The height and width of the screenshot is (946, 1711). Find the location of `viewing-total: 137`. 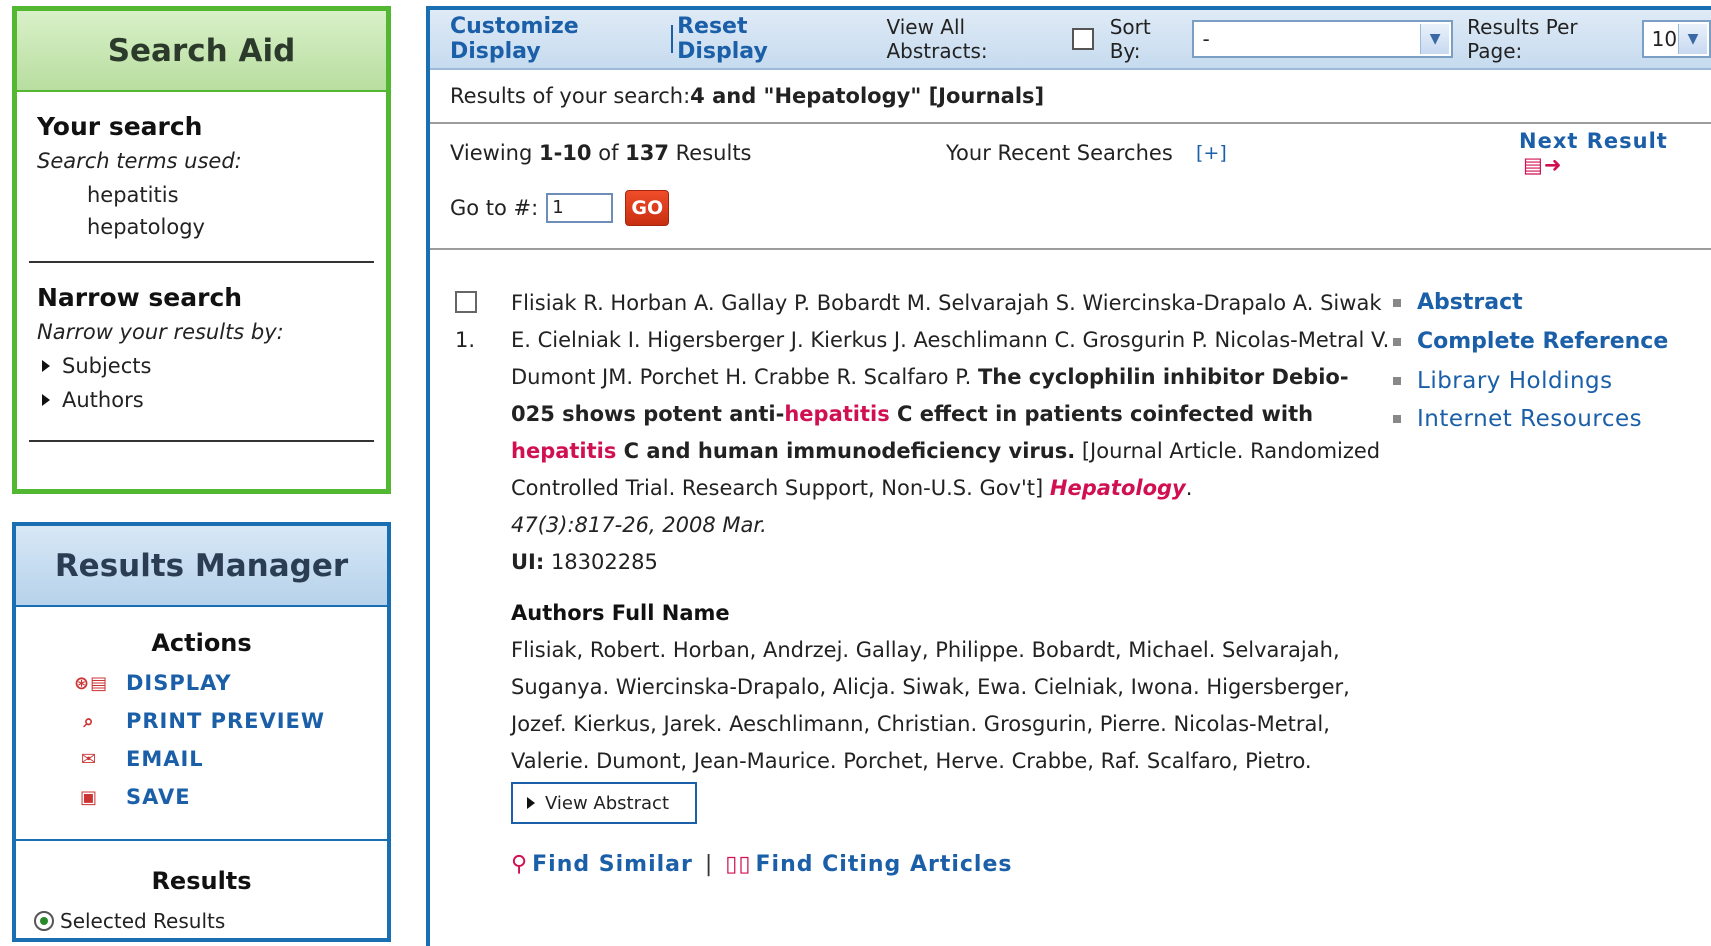

viewing-total: 137 is located at coordinates (647, 153).